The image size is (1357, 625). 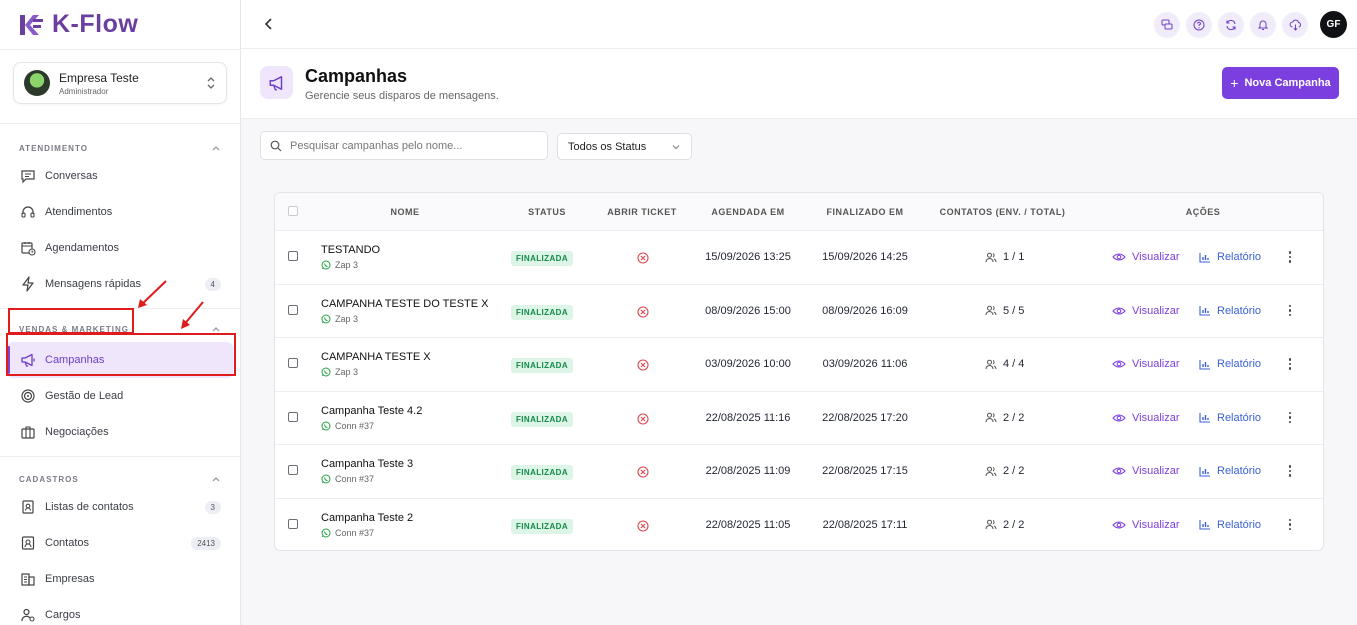 What do you see at coordinates (376, 357) in the screenshot?
I see `campaign-name: CAMPANHA TESTE X` at bounding box center [376, 357].